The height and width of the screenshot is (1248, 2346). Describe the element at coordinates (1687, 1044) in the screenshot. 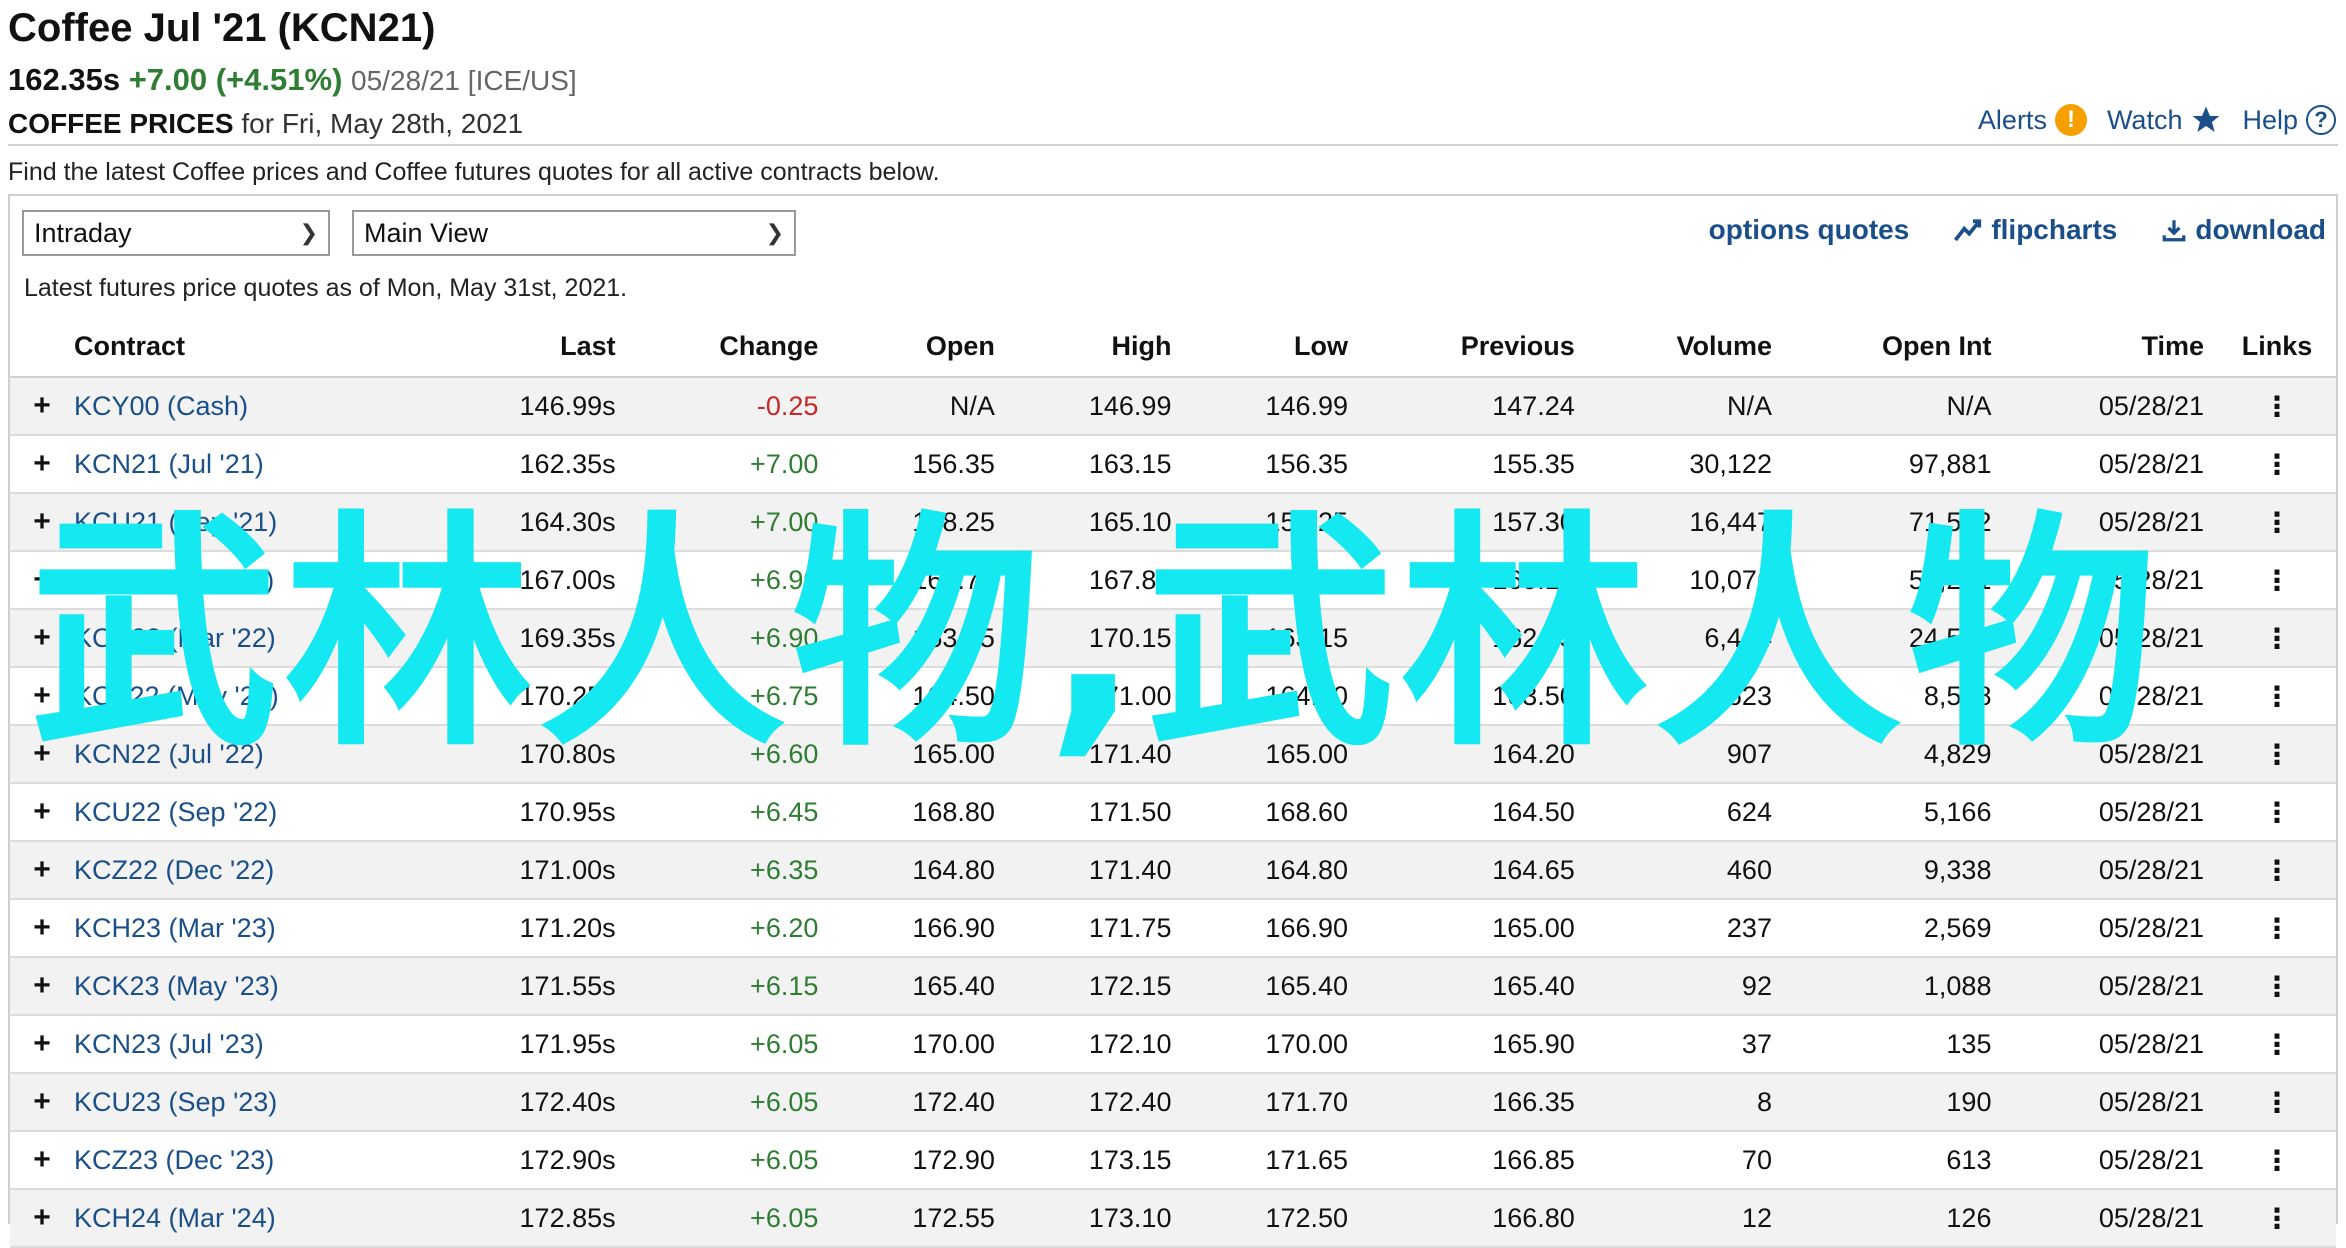

I see `cell-volume: 37` at that location.